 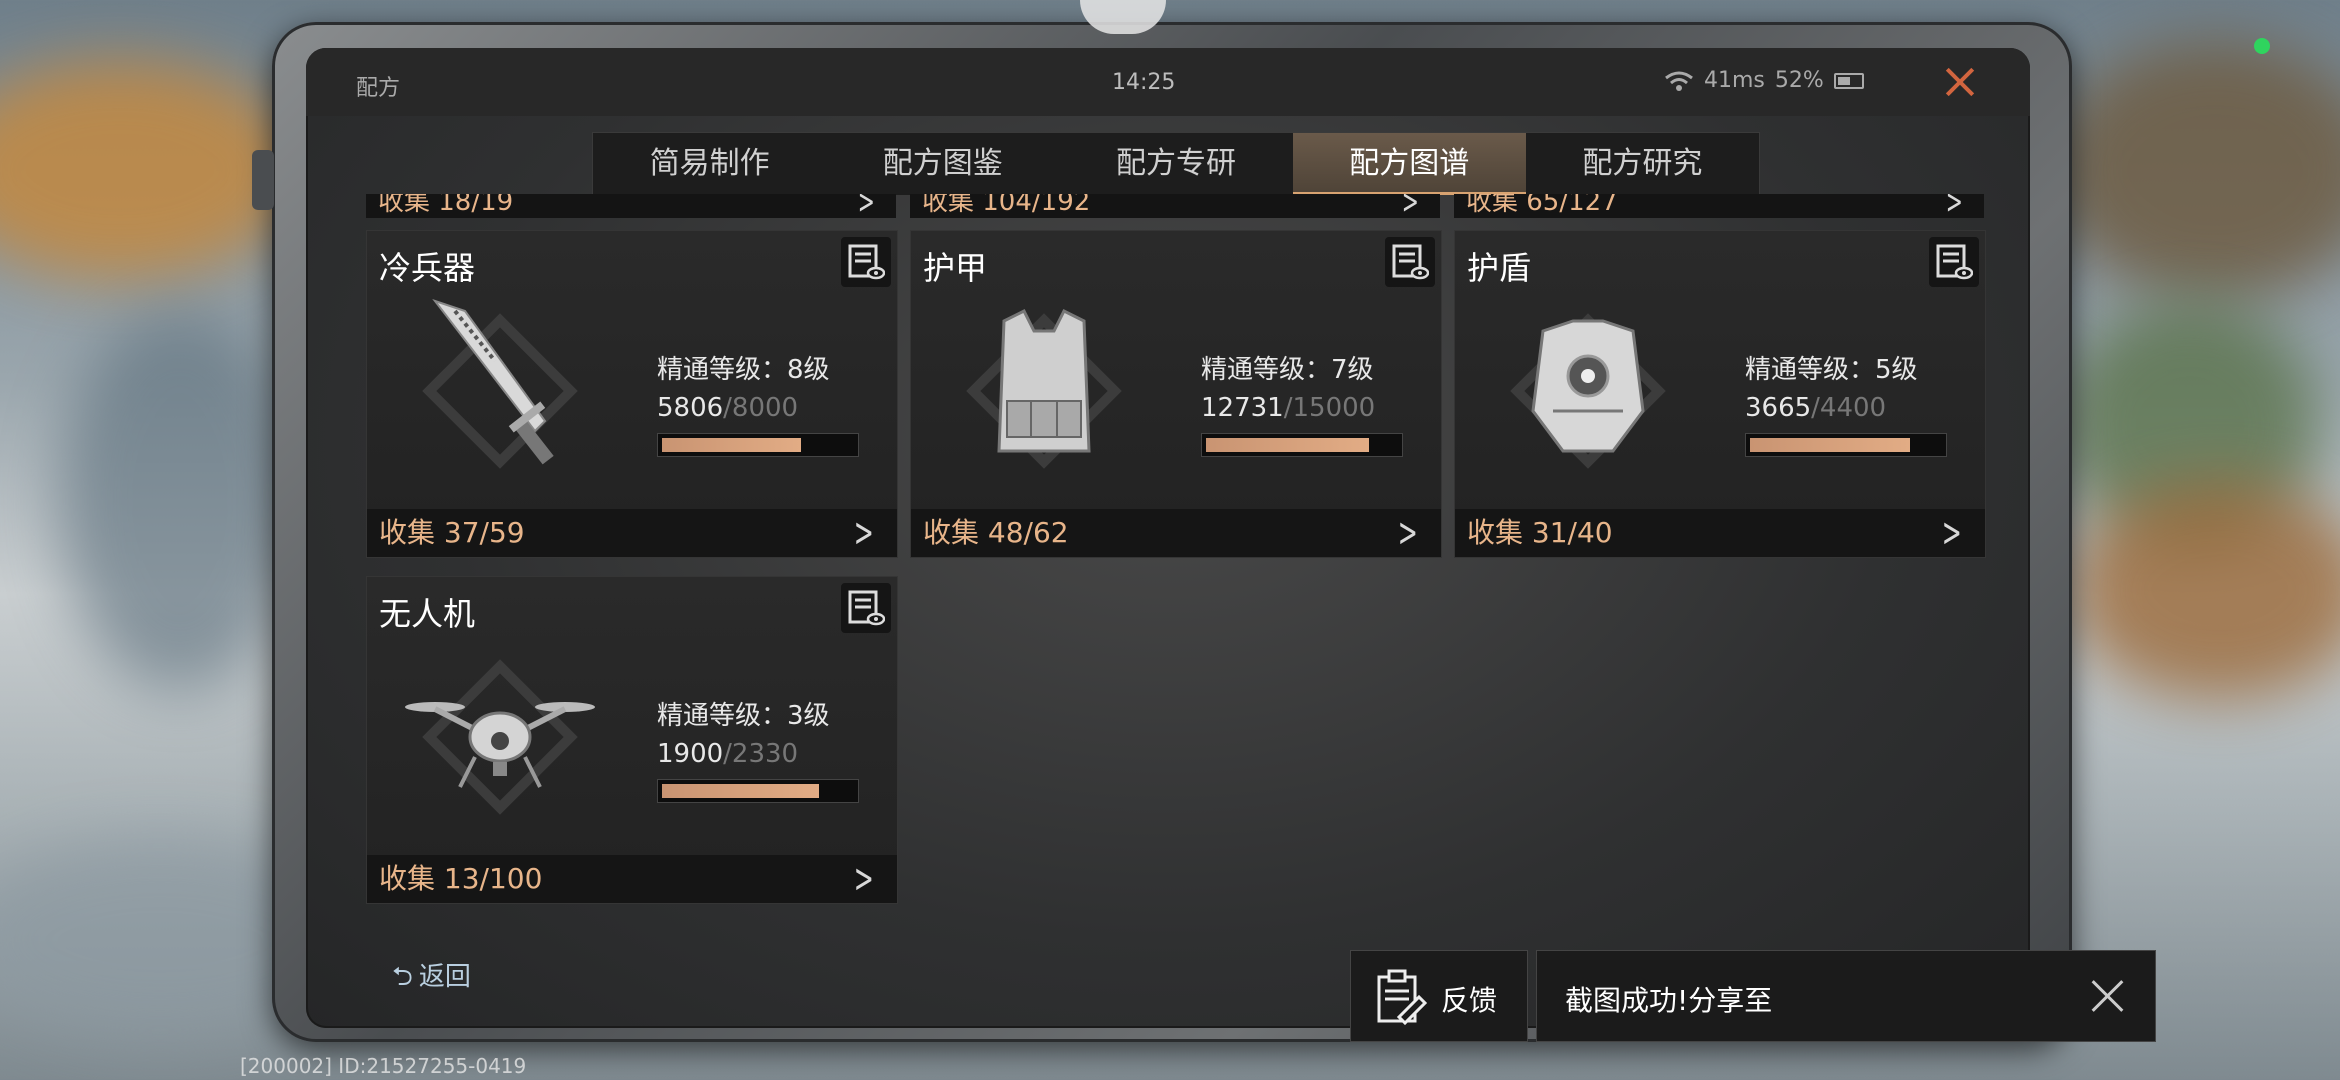 What do you see at coordinates (1439, 996) in the screenshot?
I see `feedback-button: 反馈` at bounding box center [1439, 996].